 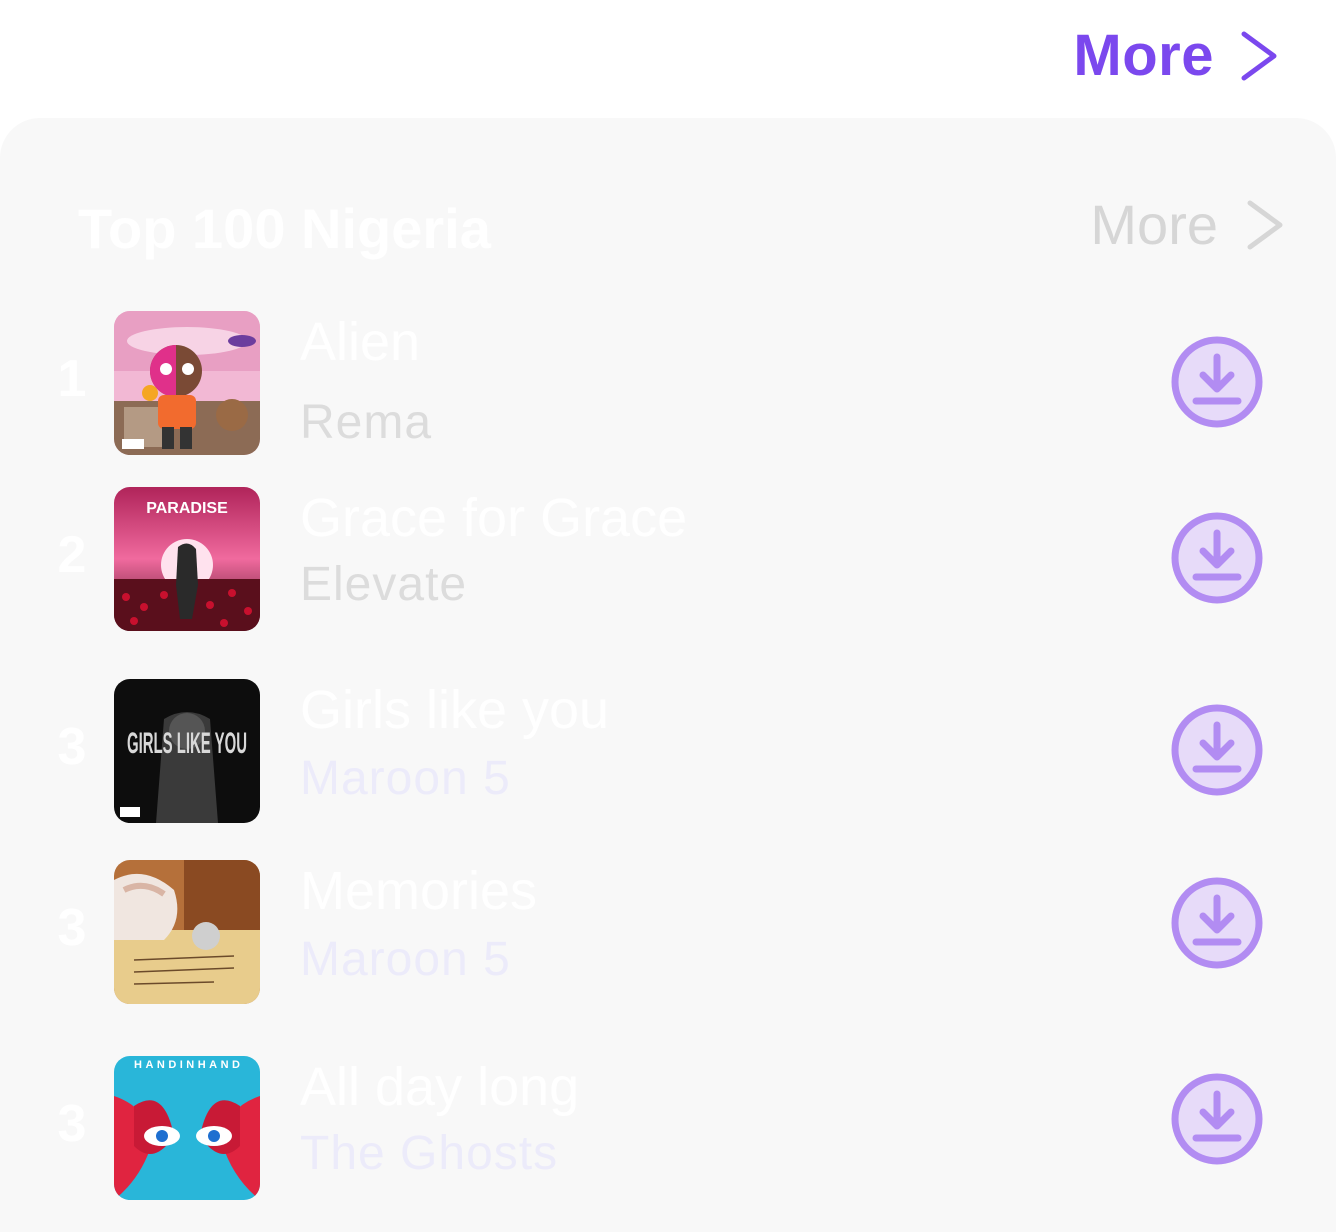 What do you see at coordinates (384, 584) in the screenshot?
I see `track-artist: Elevate` at bounding box center [384, 584].